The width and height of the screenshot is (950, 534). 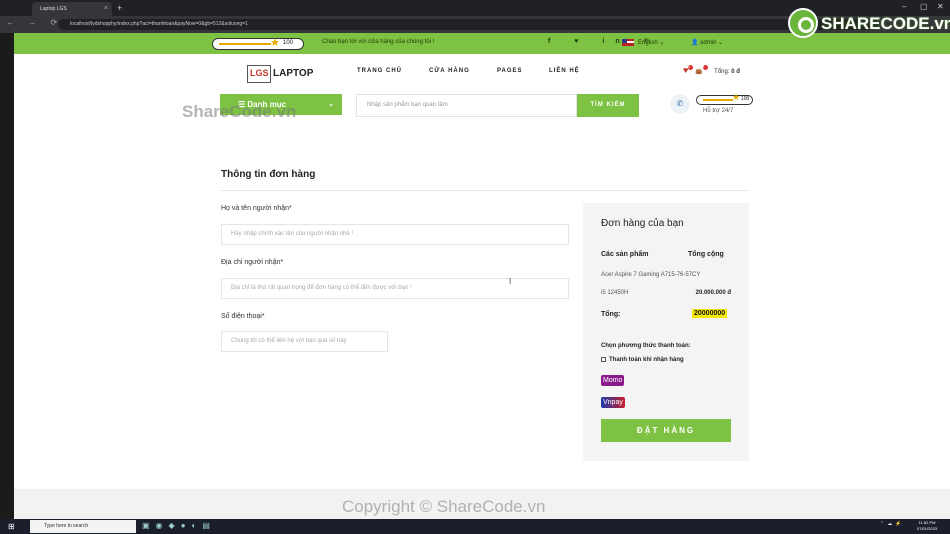 What do you see at coordinates (256, 208) in the screenshot?
I see `name-label: Họ và tên người nhận*` at bounding box center [256, 208].